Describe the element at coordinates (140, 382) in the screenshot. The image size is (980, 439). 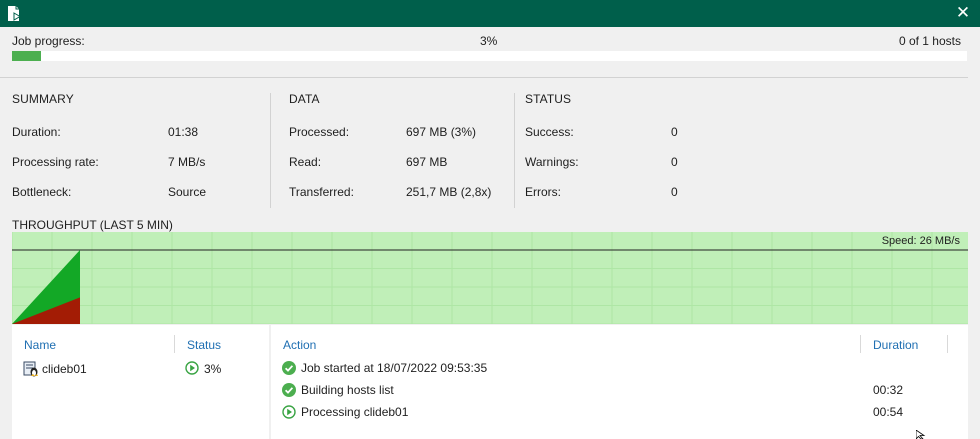
I see `hosts-panel: Name Status clideb01 3%` at that location.